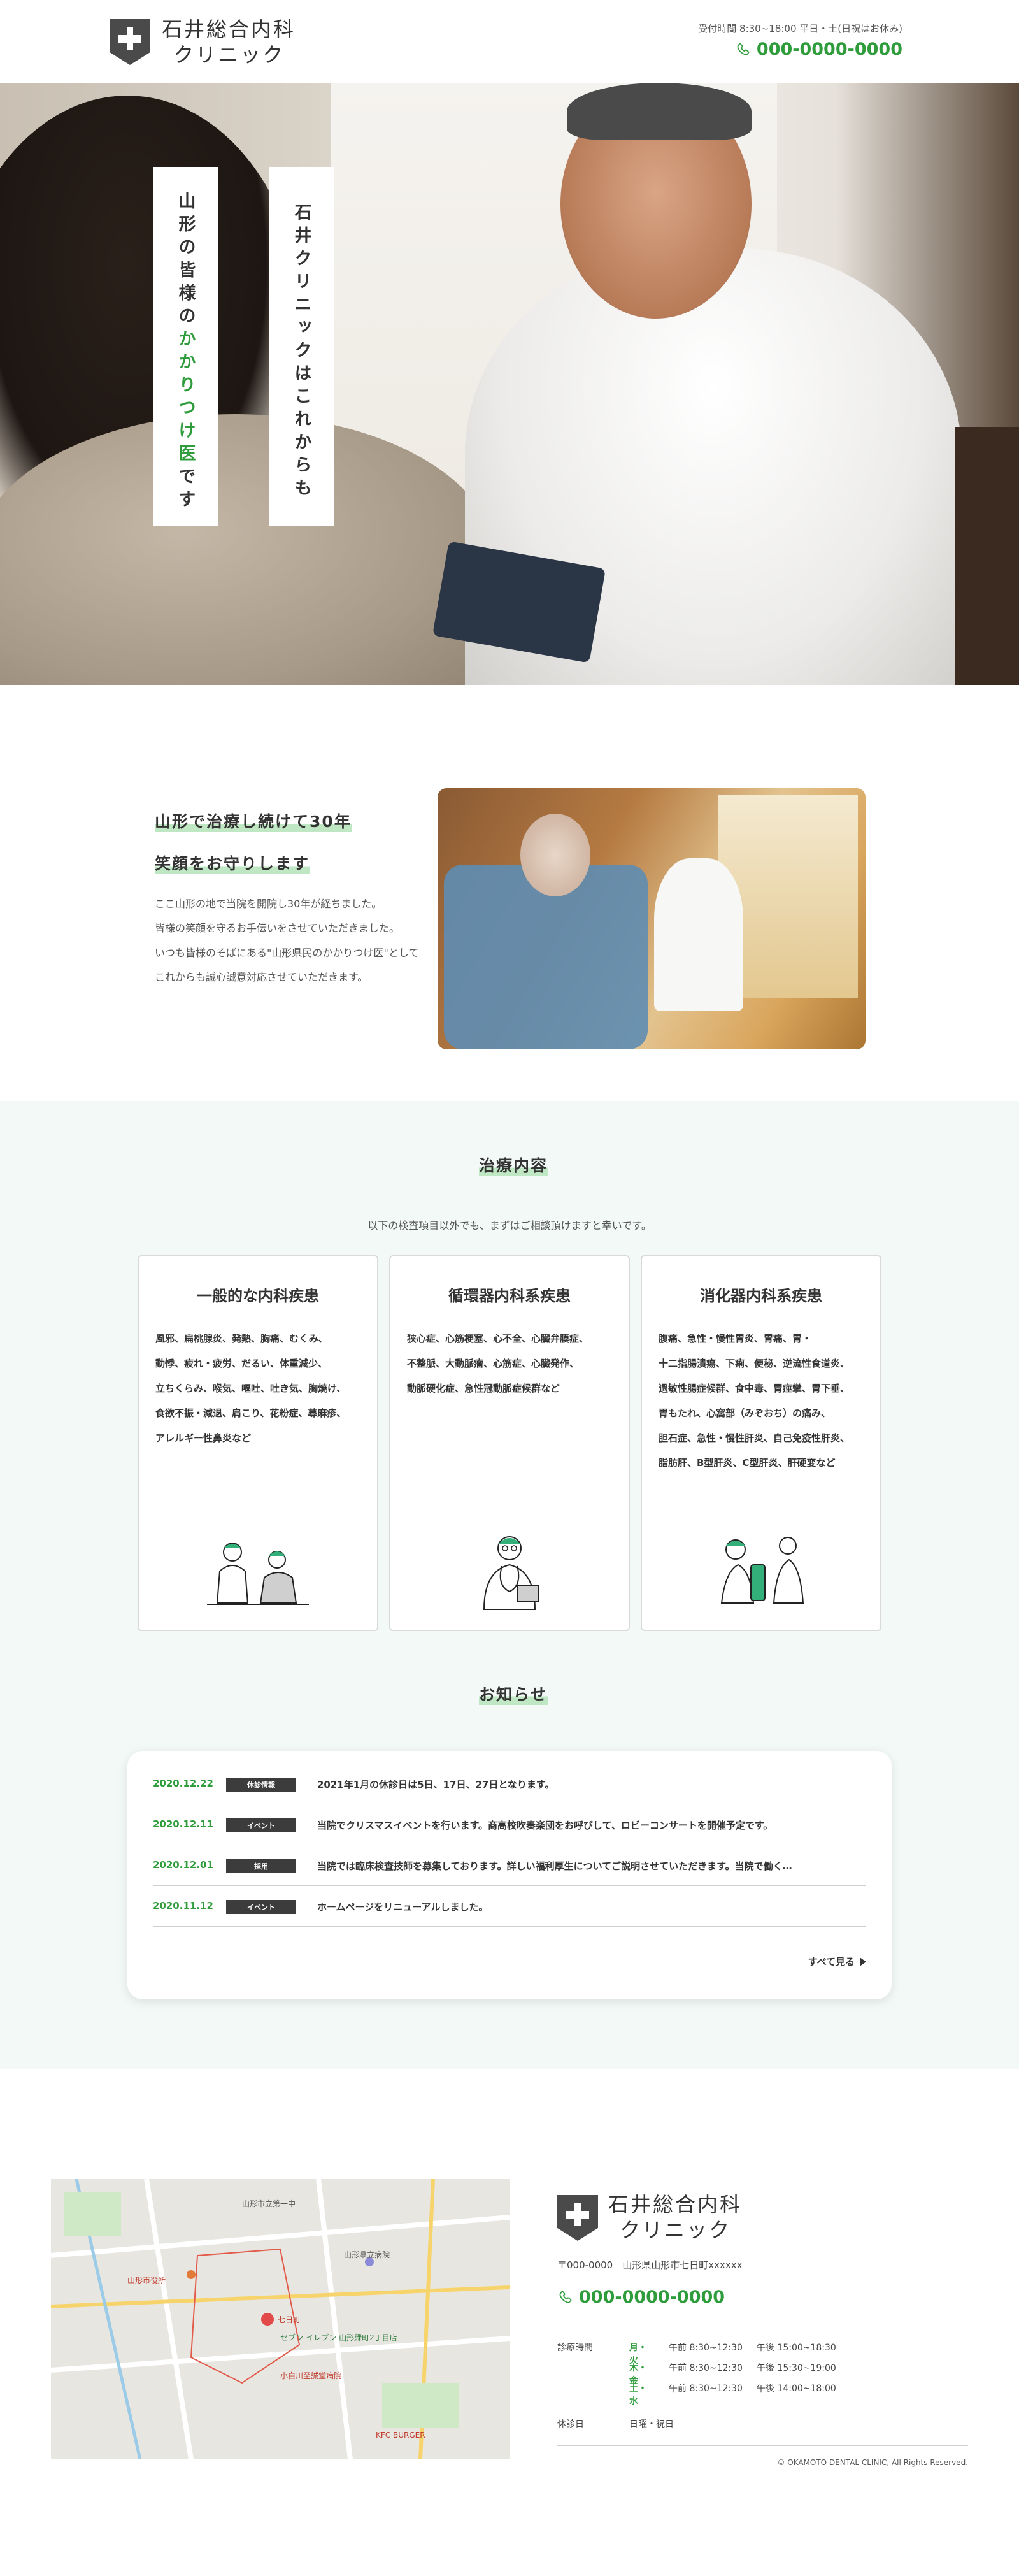 This screenshot has width=1019, height=2576. What do you see at coordinates (570, 2424) in the screenshot?
I see `holiday-label: 休診日` at bounding box center [570, 2424].